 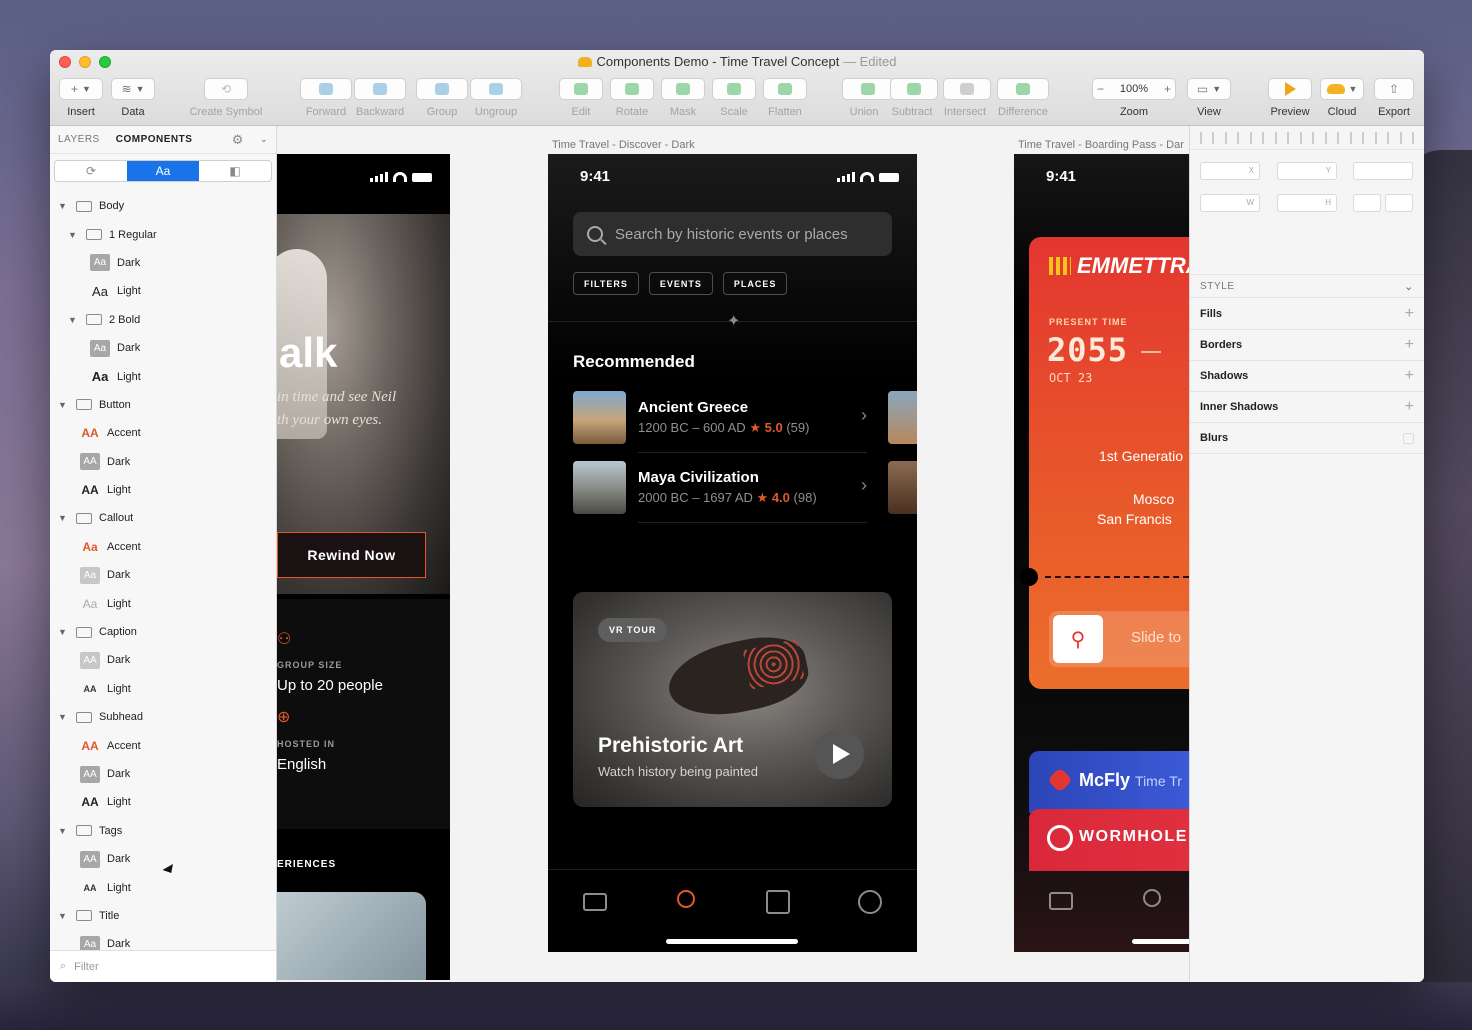 I want to click on ungroup-tool: Ungroup, so click(x=496, y=98).